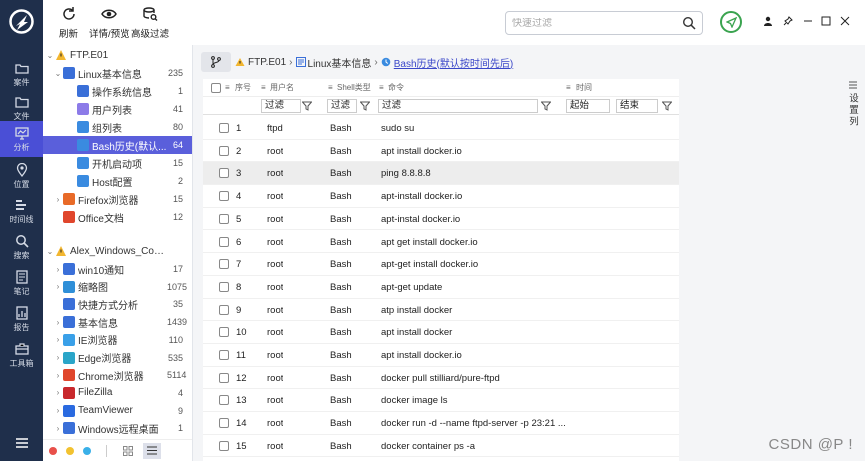 This screenshot has width=865, height=461. Describe the element at coordinates (117, 109) in the screenshot. I see `tree-item: 用户列表 41` at that location.